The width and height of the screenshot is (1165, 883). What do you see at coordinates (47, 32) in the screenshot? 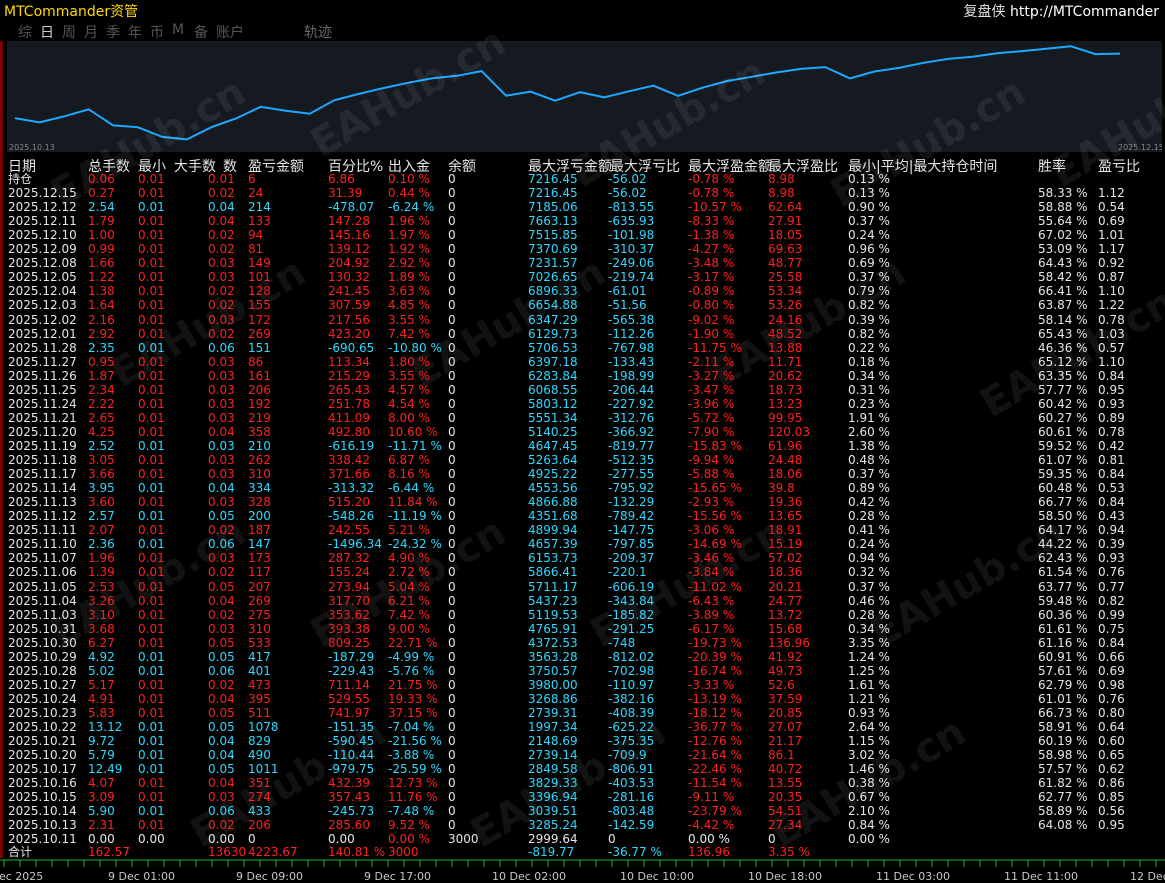
I see `tab-1: 日` at bounding box center [47, 32].